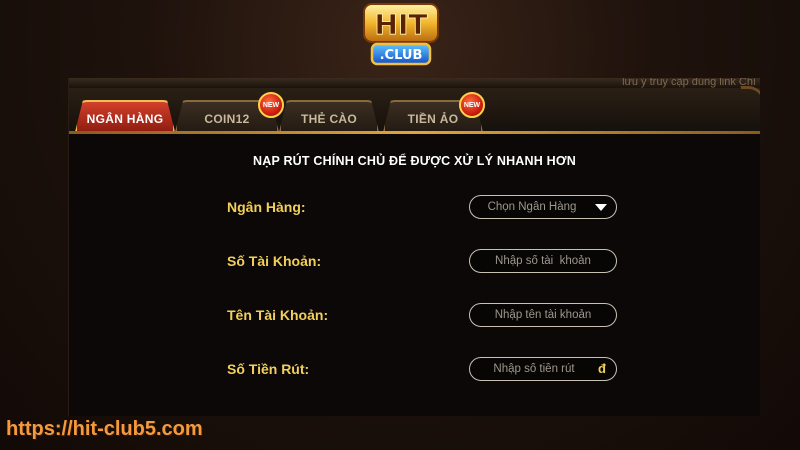  I want to click on bank-select-value: Chọn Ngân Hàng, so click(532, 207).